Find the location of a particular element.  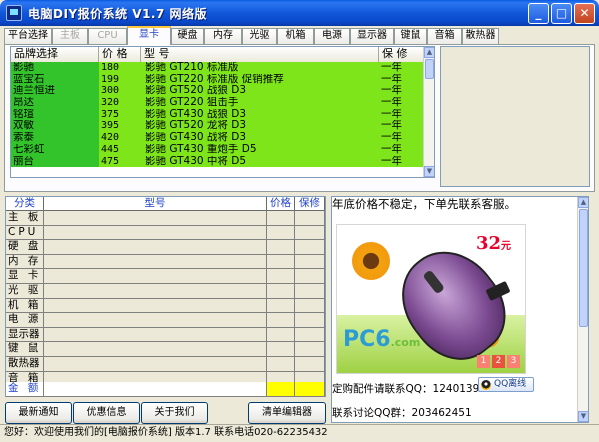

list-row: 双敏 395 影驰 GT520 龙将 D3 一年 is located at coordinates (218, 126).